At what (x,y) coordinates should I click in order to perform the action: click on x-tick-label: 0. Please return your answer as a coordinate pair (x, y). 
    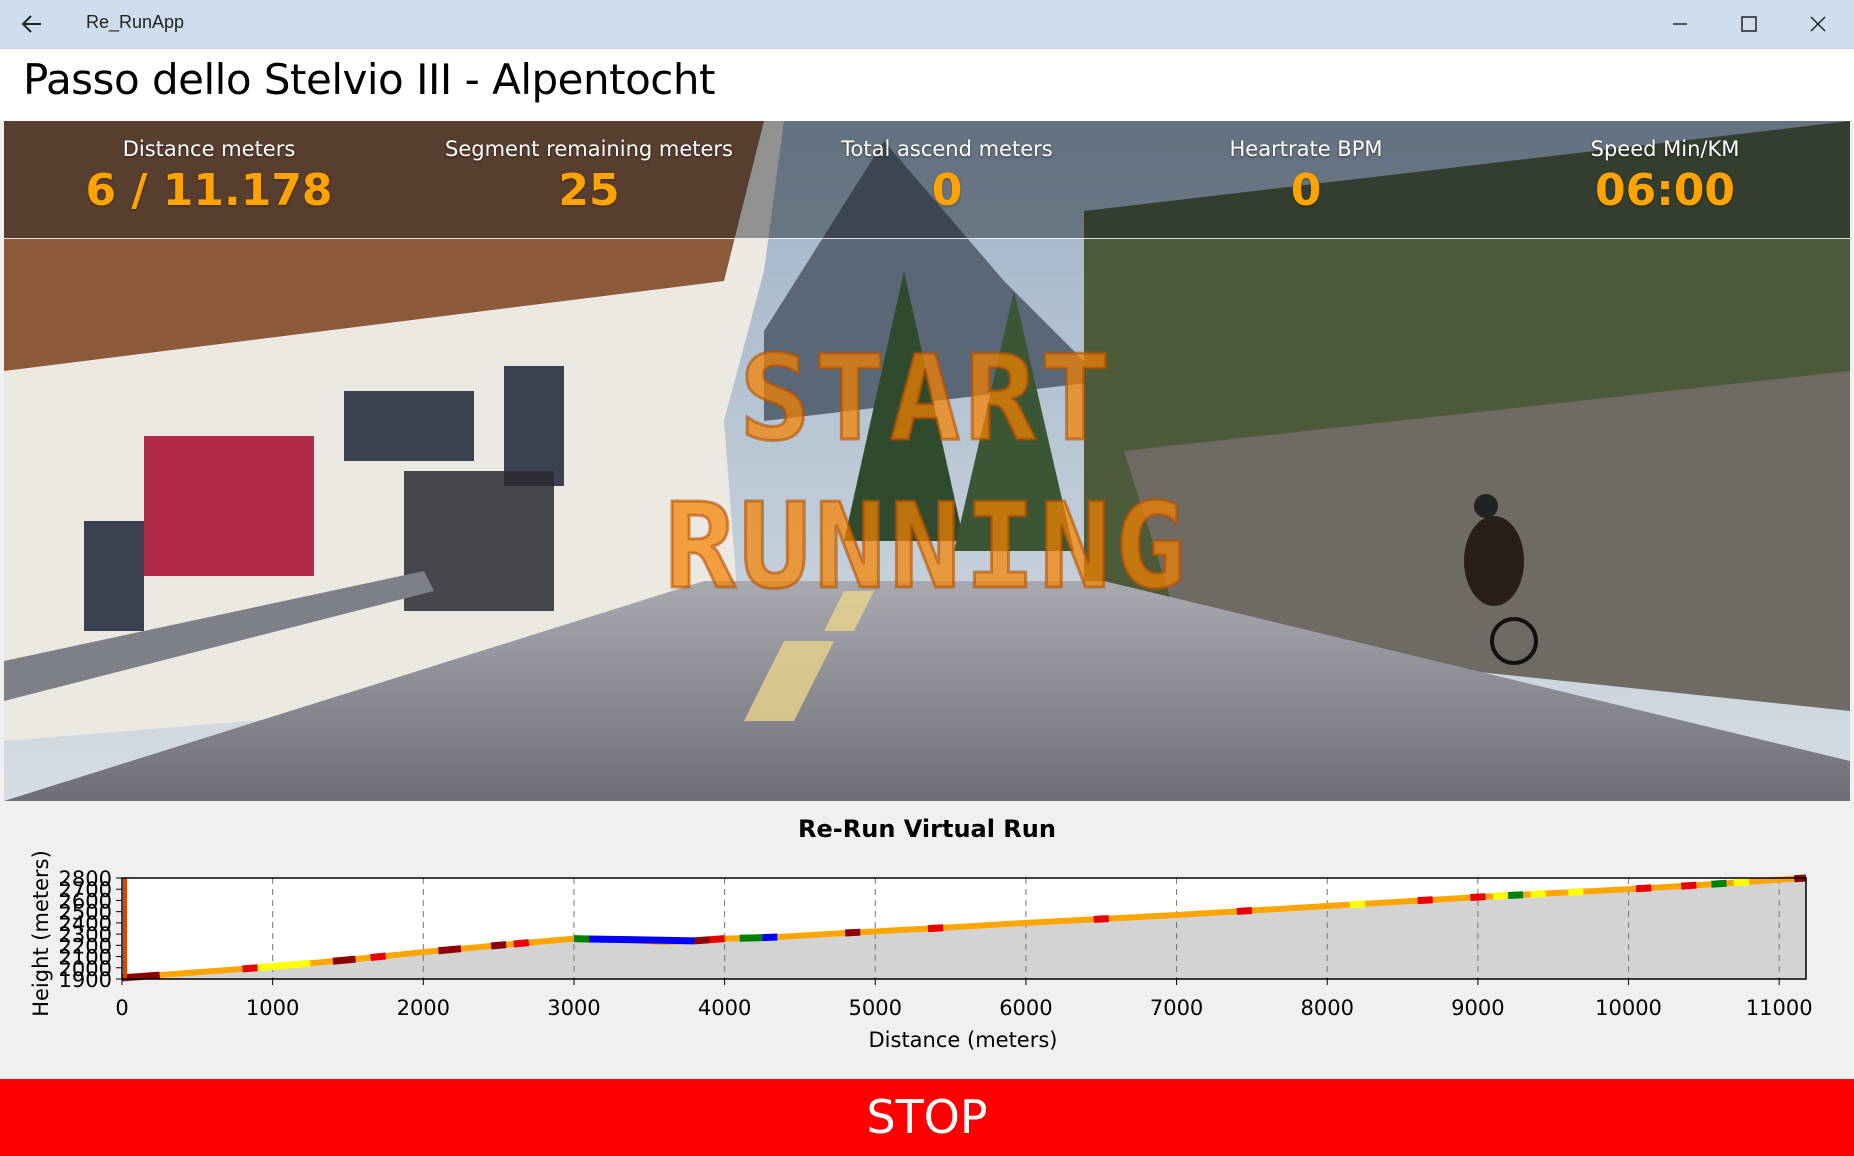
    Looking at the image, I should click on (121, 1008).